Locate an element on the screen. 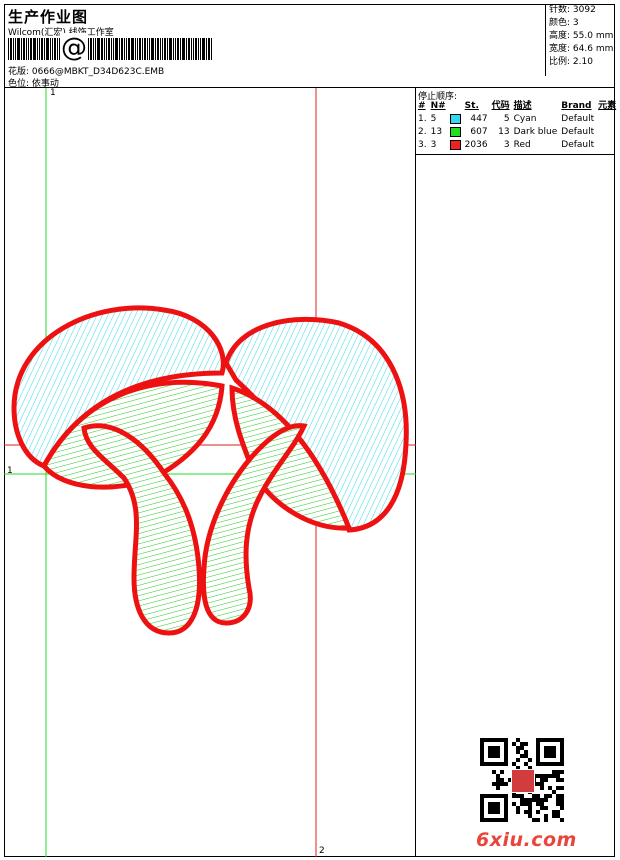 The width and height of the screenshot is (620, 860). table-row: 2. 13 607 13 Dark blue Default is located at coordinates (506, 131).